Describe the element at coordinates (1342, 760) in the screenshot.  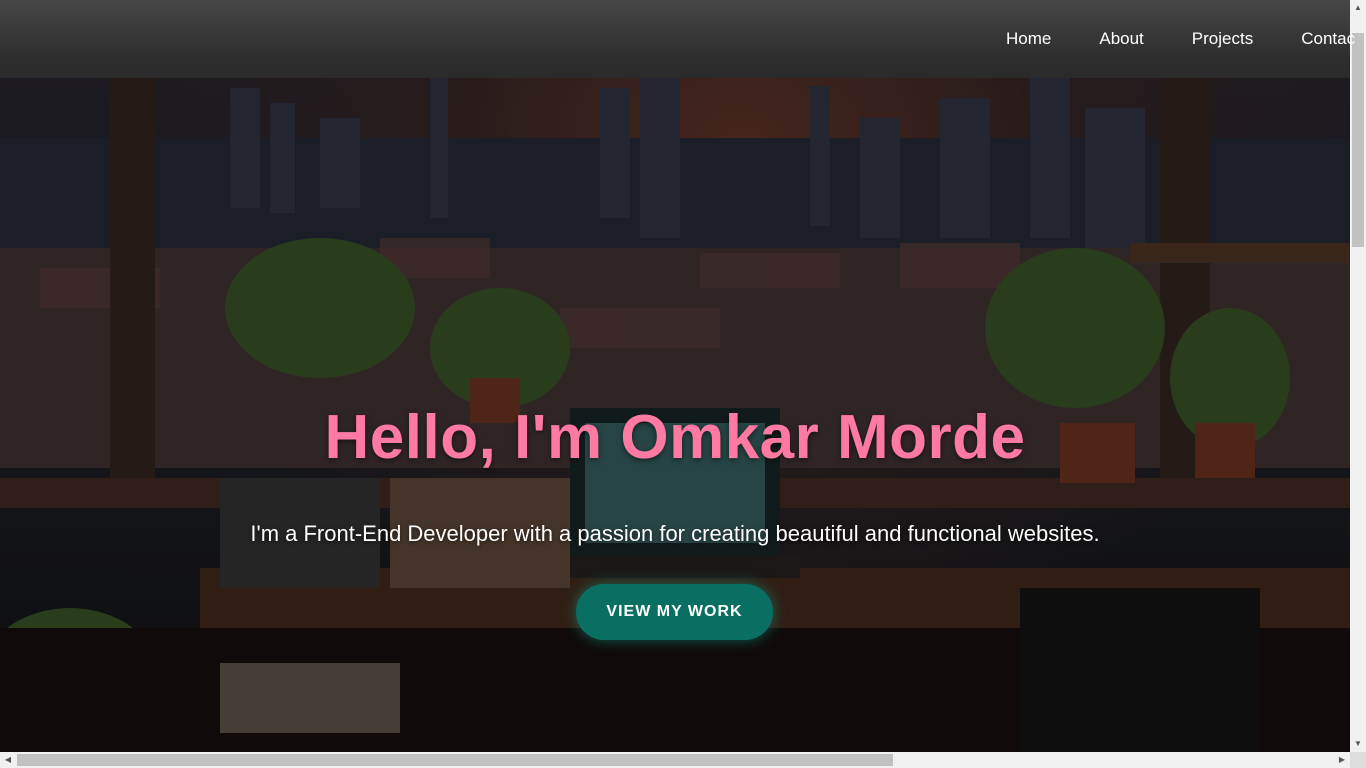
I see `right-arrow-icon: ▶` at that location.